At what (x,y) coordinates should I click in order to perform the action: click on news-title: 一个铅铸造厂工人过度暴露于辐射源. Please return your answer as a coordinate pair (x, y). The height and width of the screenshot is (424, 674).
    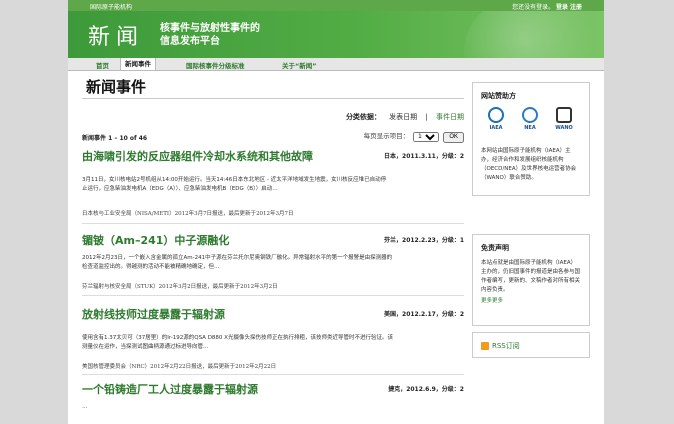
    Looking at the image, I should click on (170, 389).